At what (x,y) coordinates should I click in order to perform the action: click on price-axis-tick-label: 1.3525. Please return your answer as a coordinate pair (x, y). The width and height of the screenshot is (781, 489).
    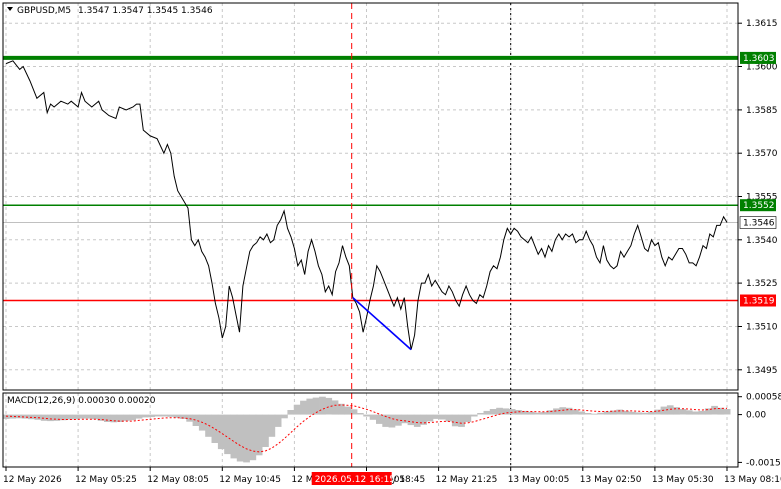
    Looking at the image, I should click on (762, 284).